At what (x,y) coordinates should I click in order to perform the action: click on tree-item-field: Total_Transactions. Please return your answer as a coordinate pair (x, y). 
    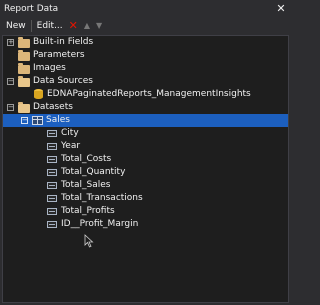
    Looking at the image, I should click on (145, 198).